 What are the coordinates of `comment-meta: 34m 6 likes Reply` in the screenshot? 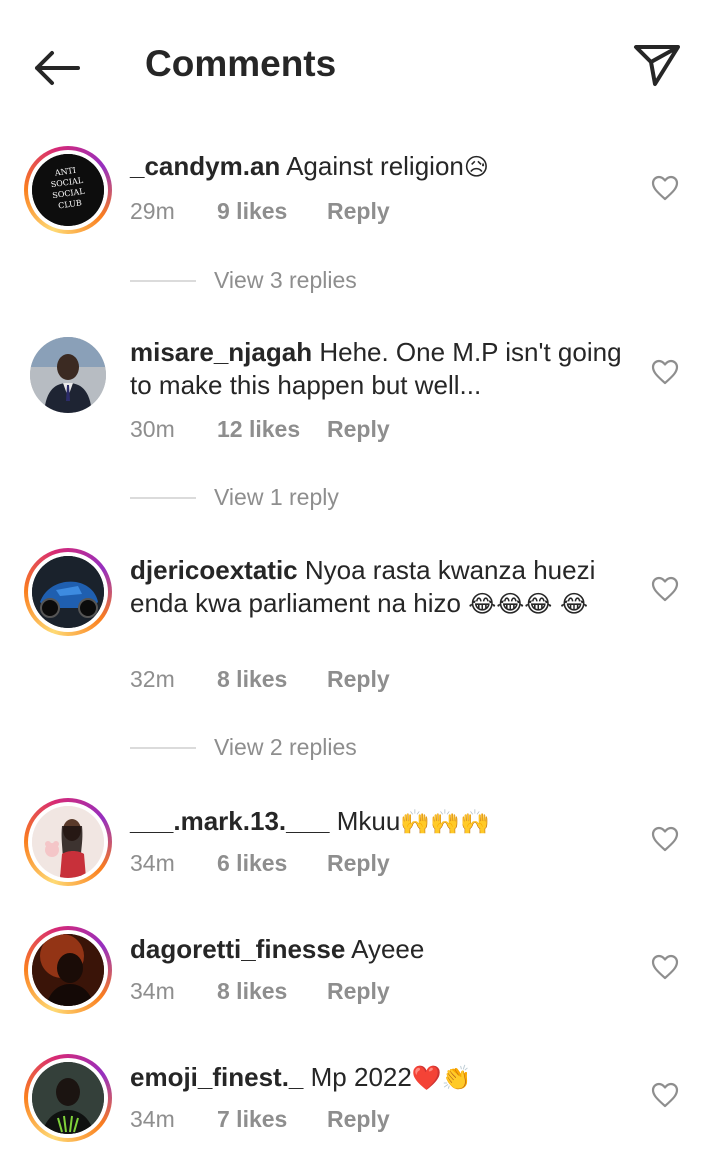 It's located at (260, 863).